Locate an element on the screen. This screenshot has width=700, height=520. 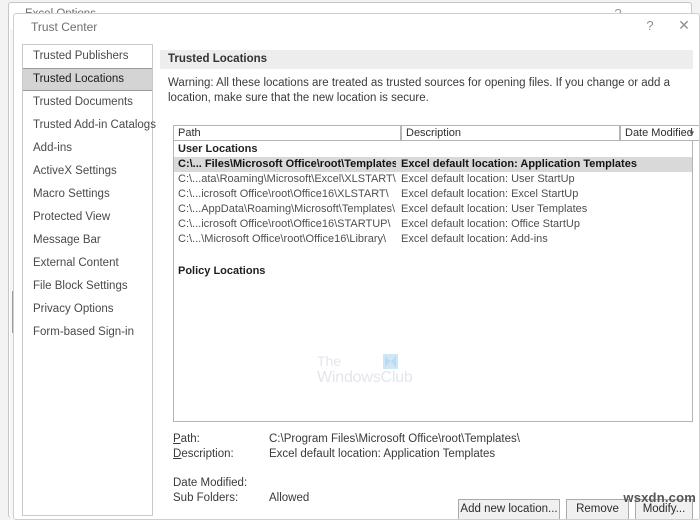
windowsclub-watermark: The WindowsClub is located at coordinates (382, 370).